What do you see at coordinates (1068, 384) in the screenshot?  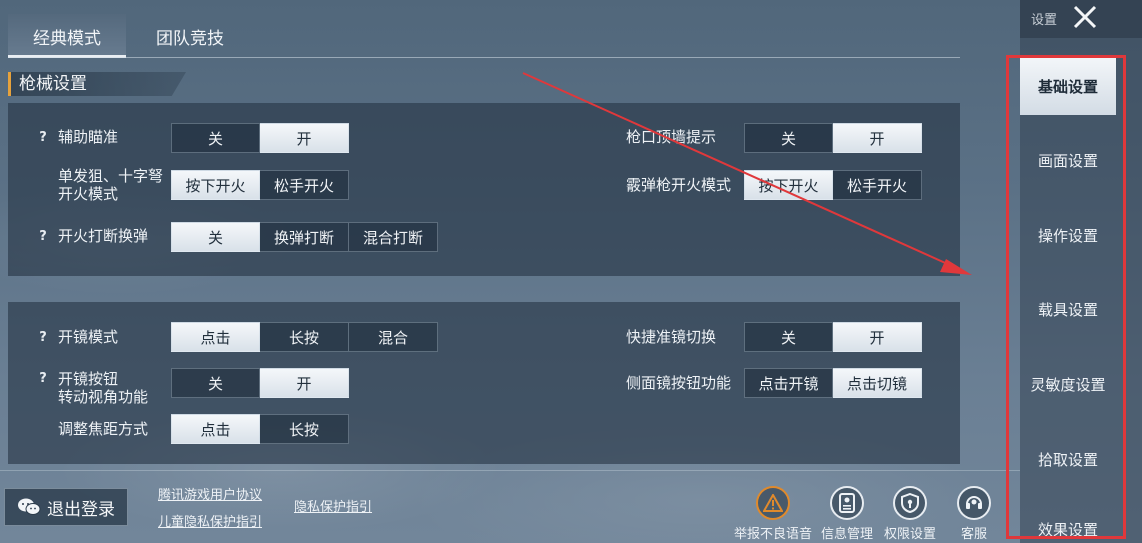 I see `sidebar-item-sensitivity: 灵敏度设置` at bounding box center [1068, 384].